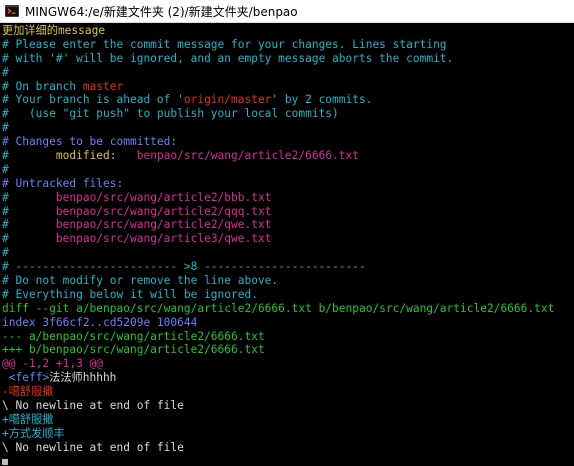 This screenshot has height=466, width=574. What do you see at coordinates (288, 420) in the screenshot?
I see `terminal-line: +噶舒服撒` at bounding box center [288, 420].